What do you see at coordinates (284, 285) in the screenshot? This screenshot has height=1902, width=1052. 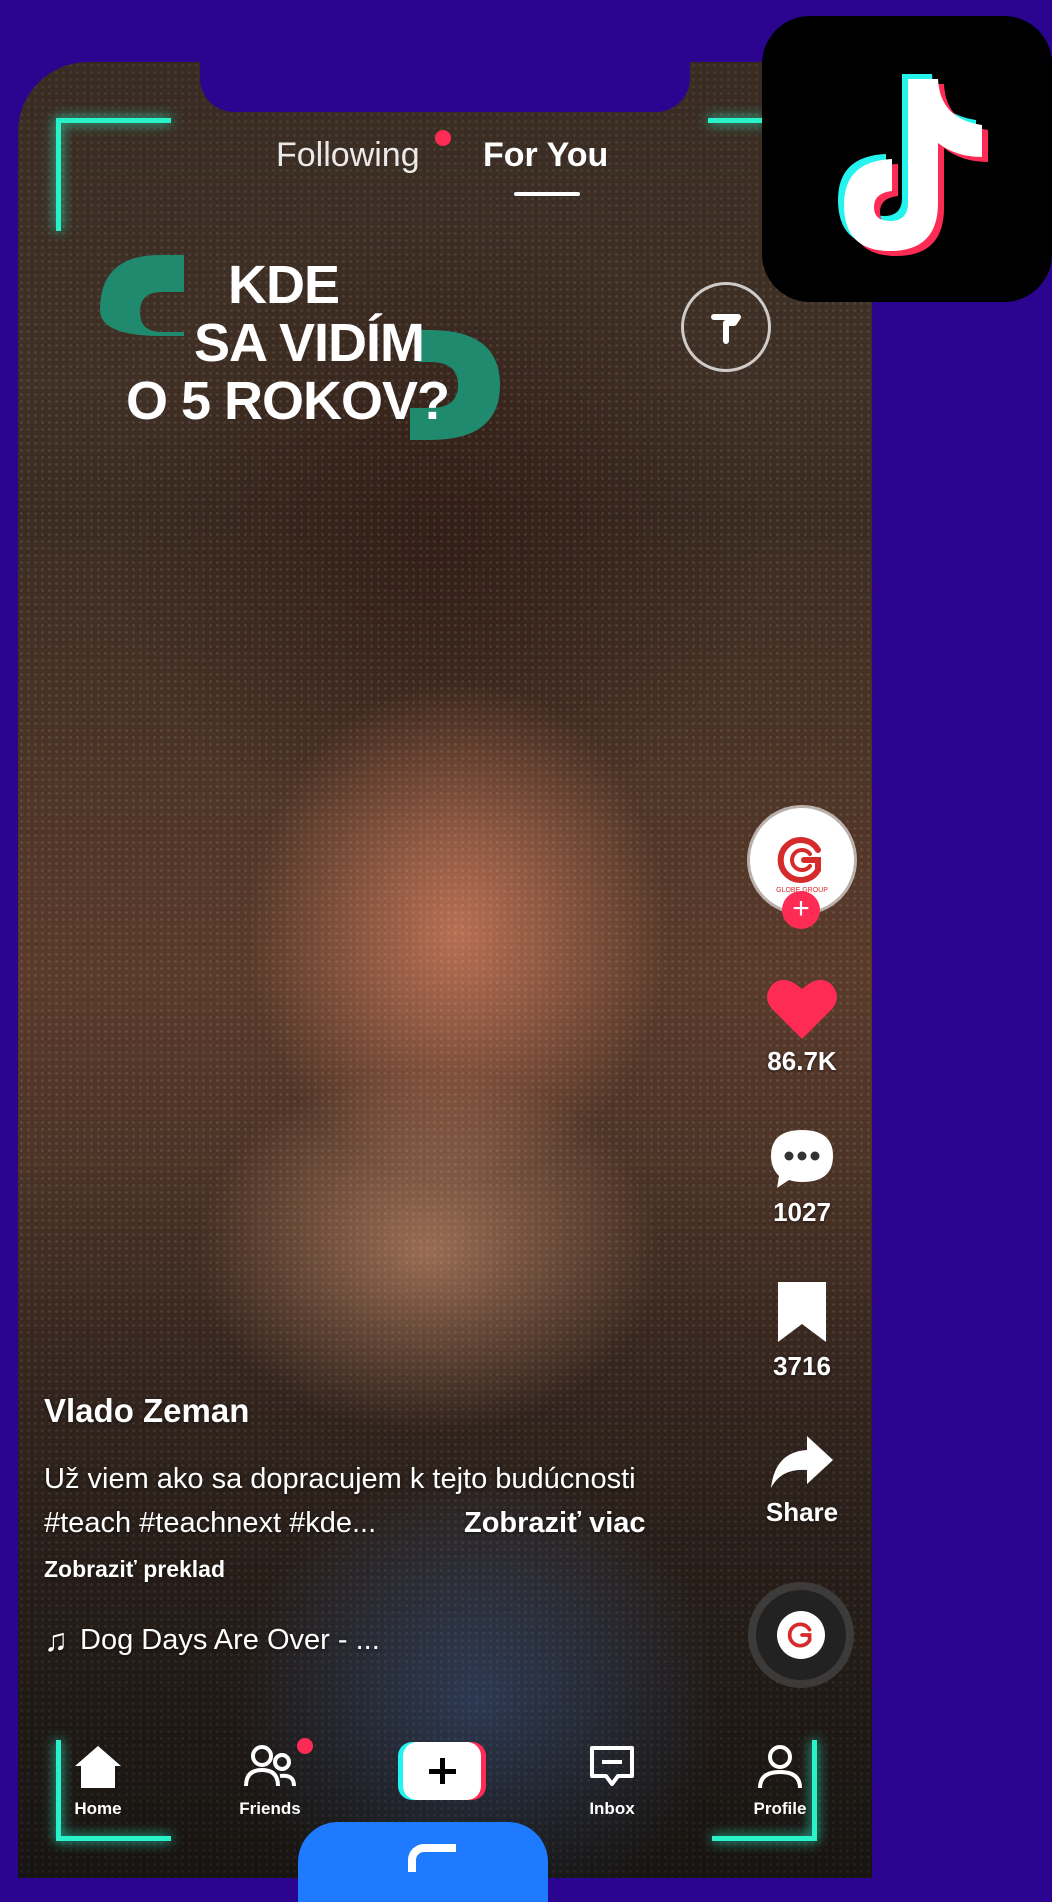 I see `headline-line-1: KDE` at bounding box center [284, 285].